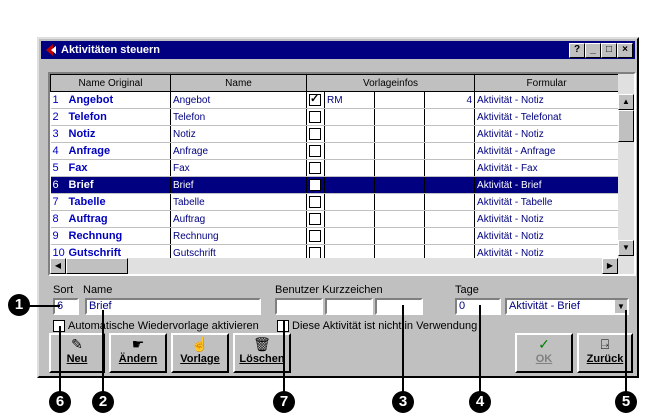  I want to click on table-row: 7 Tabelle Tabelle Aktivität - Tabelle, so click(335, 202).